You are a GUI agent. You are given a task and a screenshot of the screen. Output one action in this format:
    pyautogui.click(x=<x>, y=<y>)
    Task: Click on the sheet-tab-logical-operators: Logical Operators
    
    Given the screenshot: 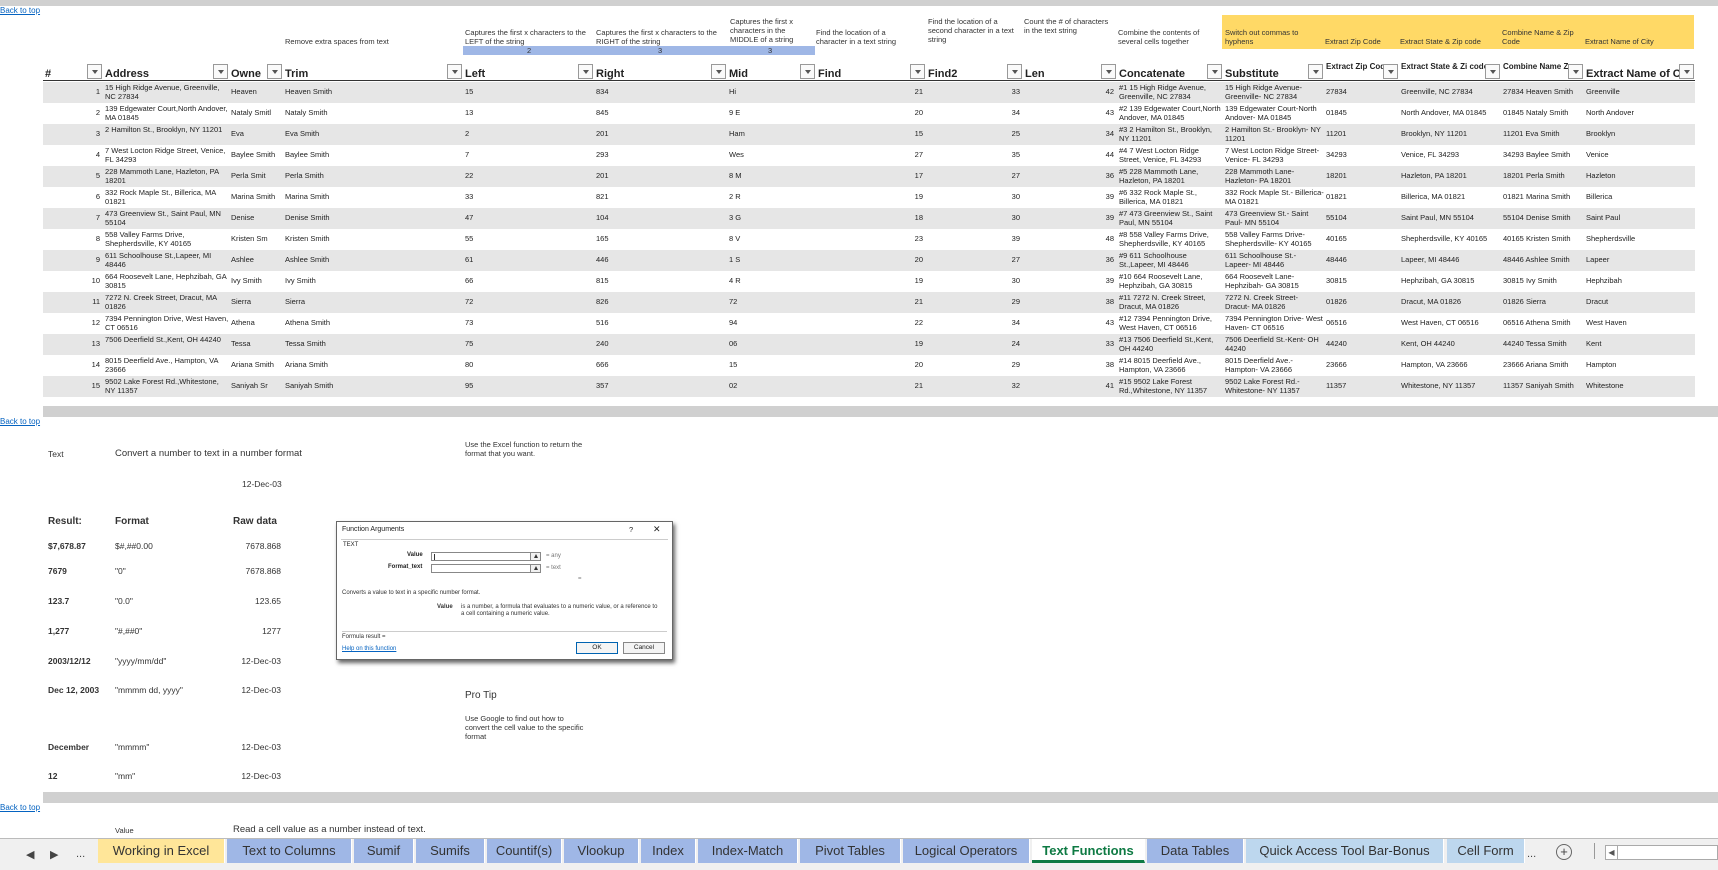 What is the action you would take?
    pyautogui.click(x=966, y=851)
    